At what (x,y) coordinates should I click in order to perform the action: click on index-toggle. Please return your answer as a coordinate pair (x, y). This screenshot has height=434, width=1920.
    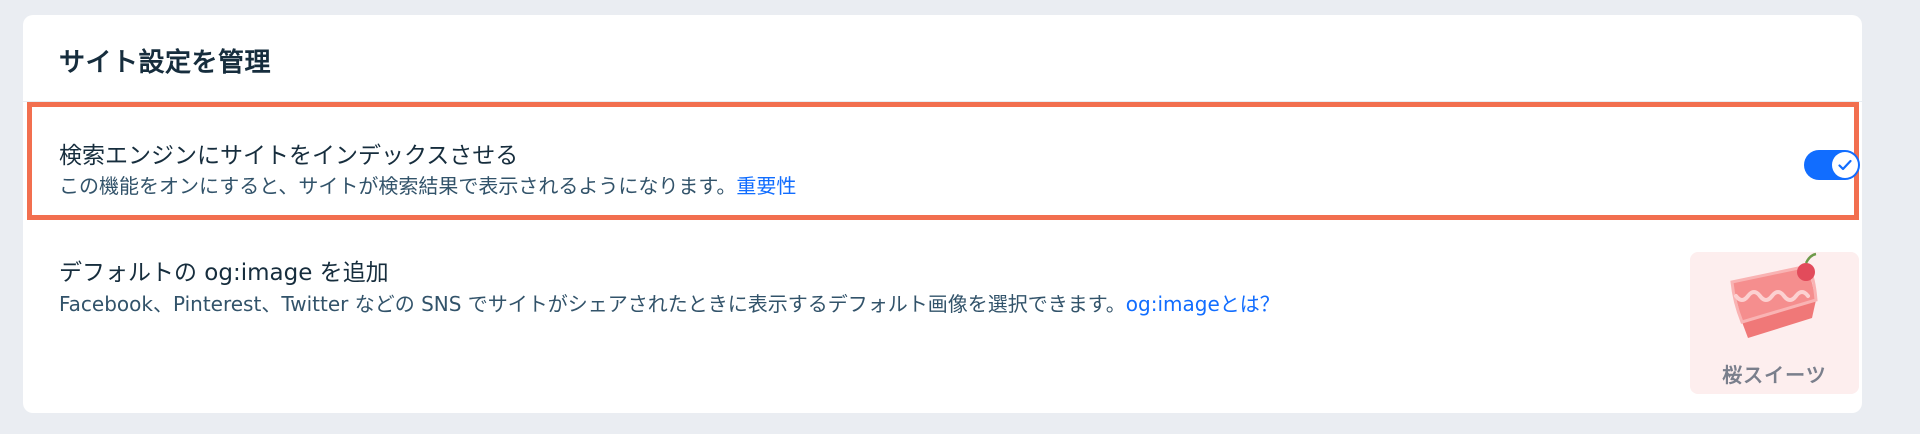
    Looking at the image, I should click on (1832, 165).